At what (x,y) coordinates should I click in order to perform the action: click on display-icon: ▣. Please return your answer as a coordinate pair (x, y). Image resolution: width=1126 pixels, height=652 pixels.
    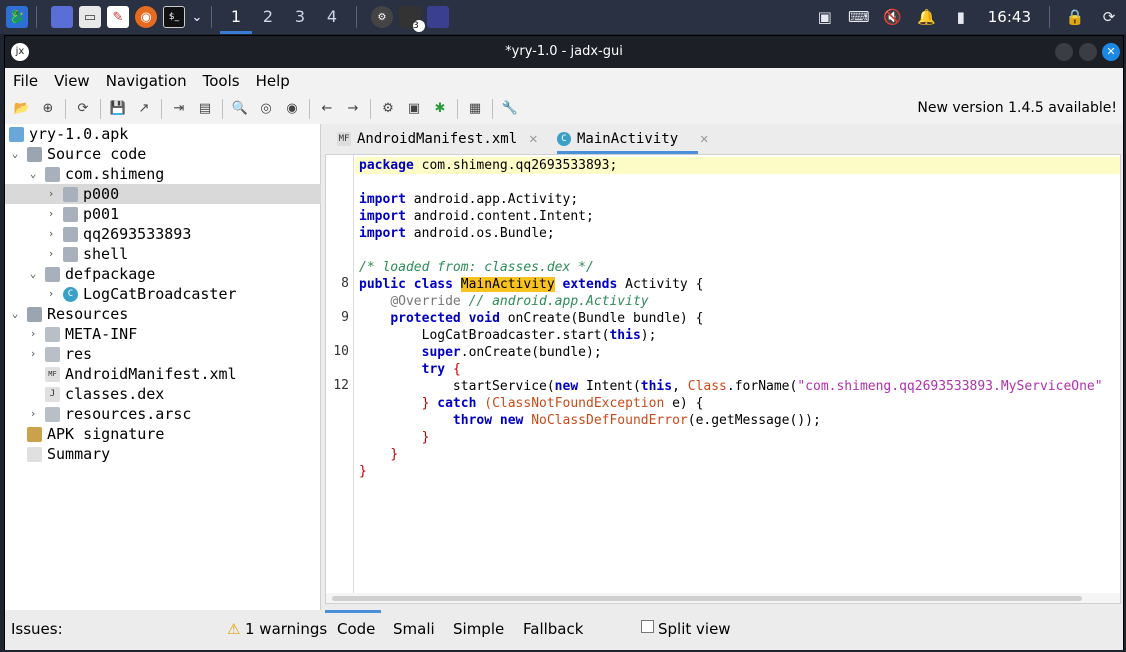
    Looking at the image, I should click on (825, 17).